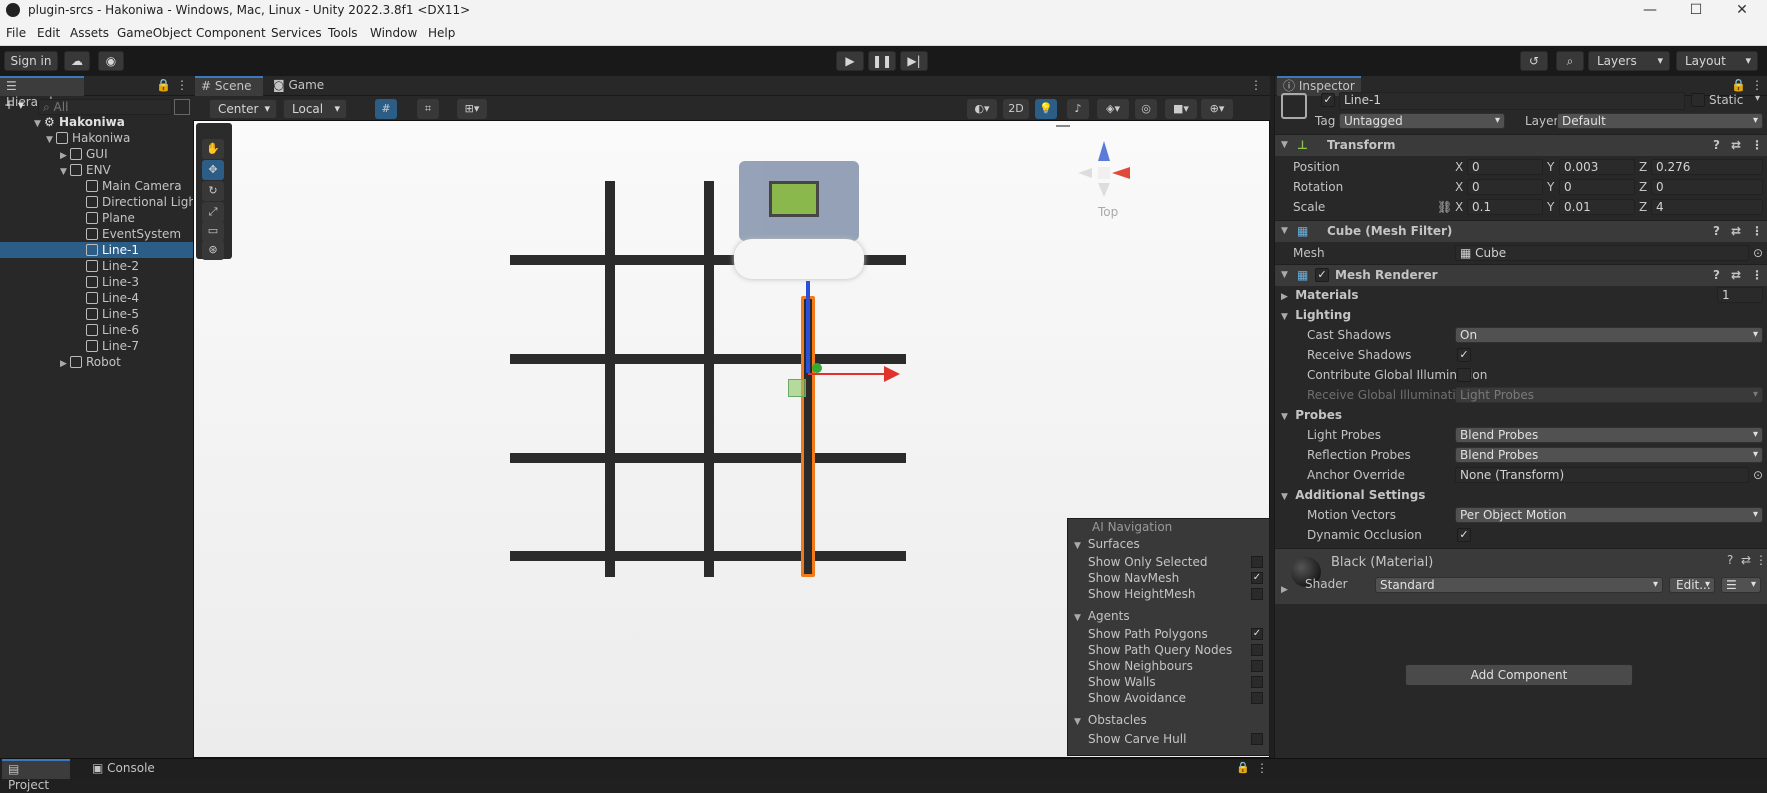  I want to click on add-component-button: Add Component, so click(1519, 675).